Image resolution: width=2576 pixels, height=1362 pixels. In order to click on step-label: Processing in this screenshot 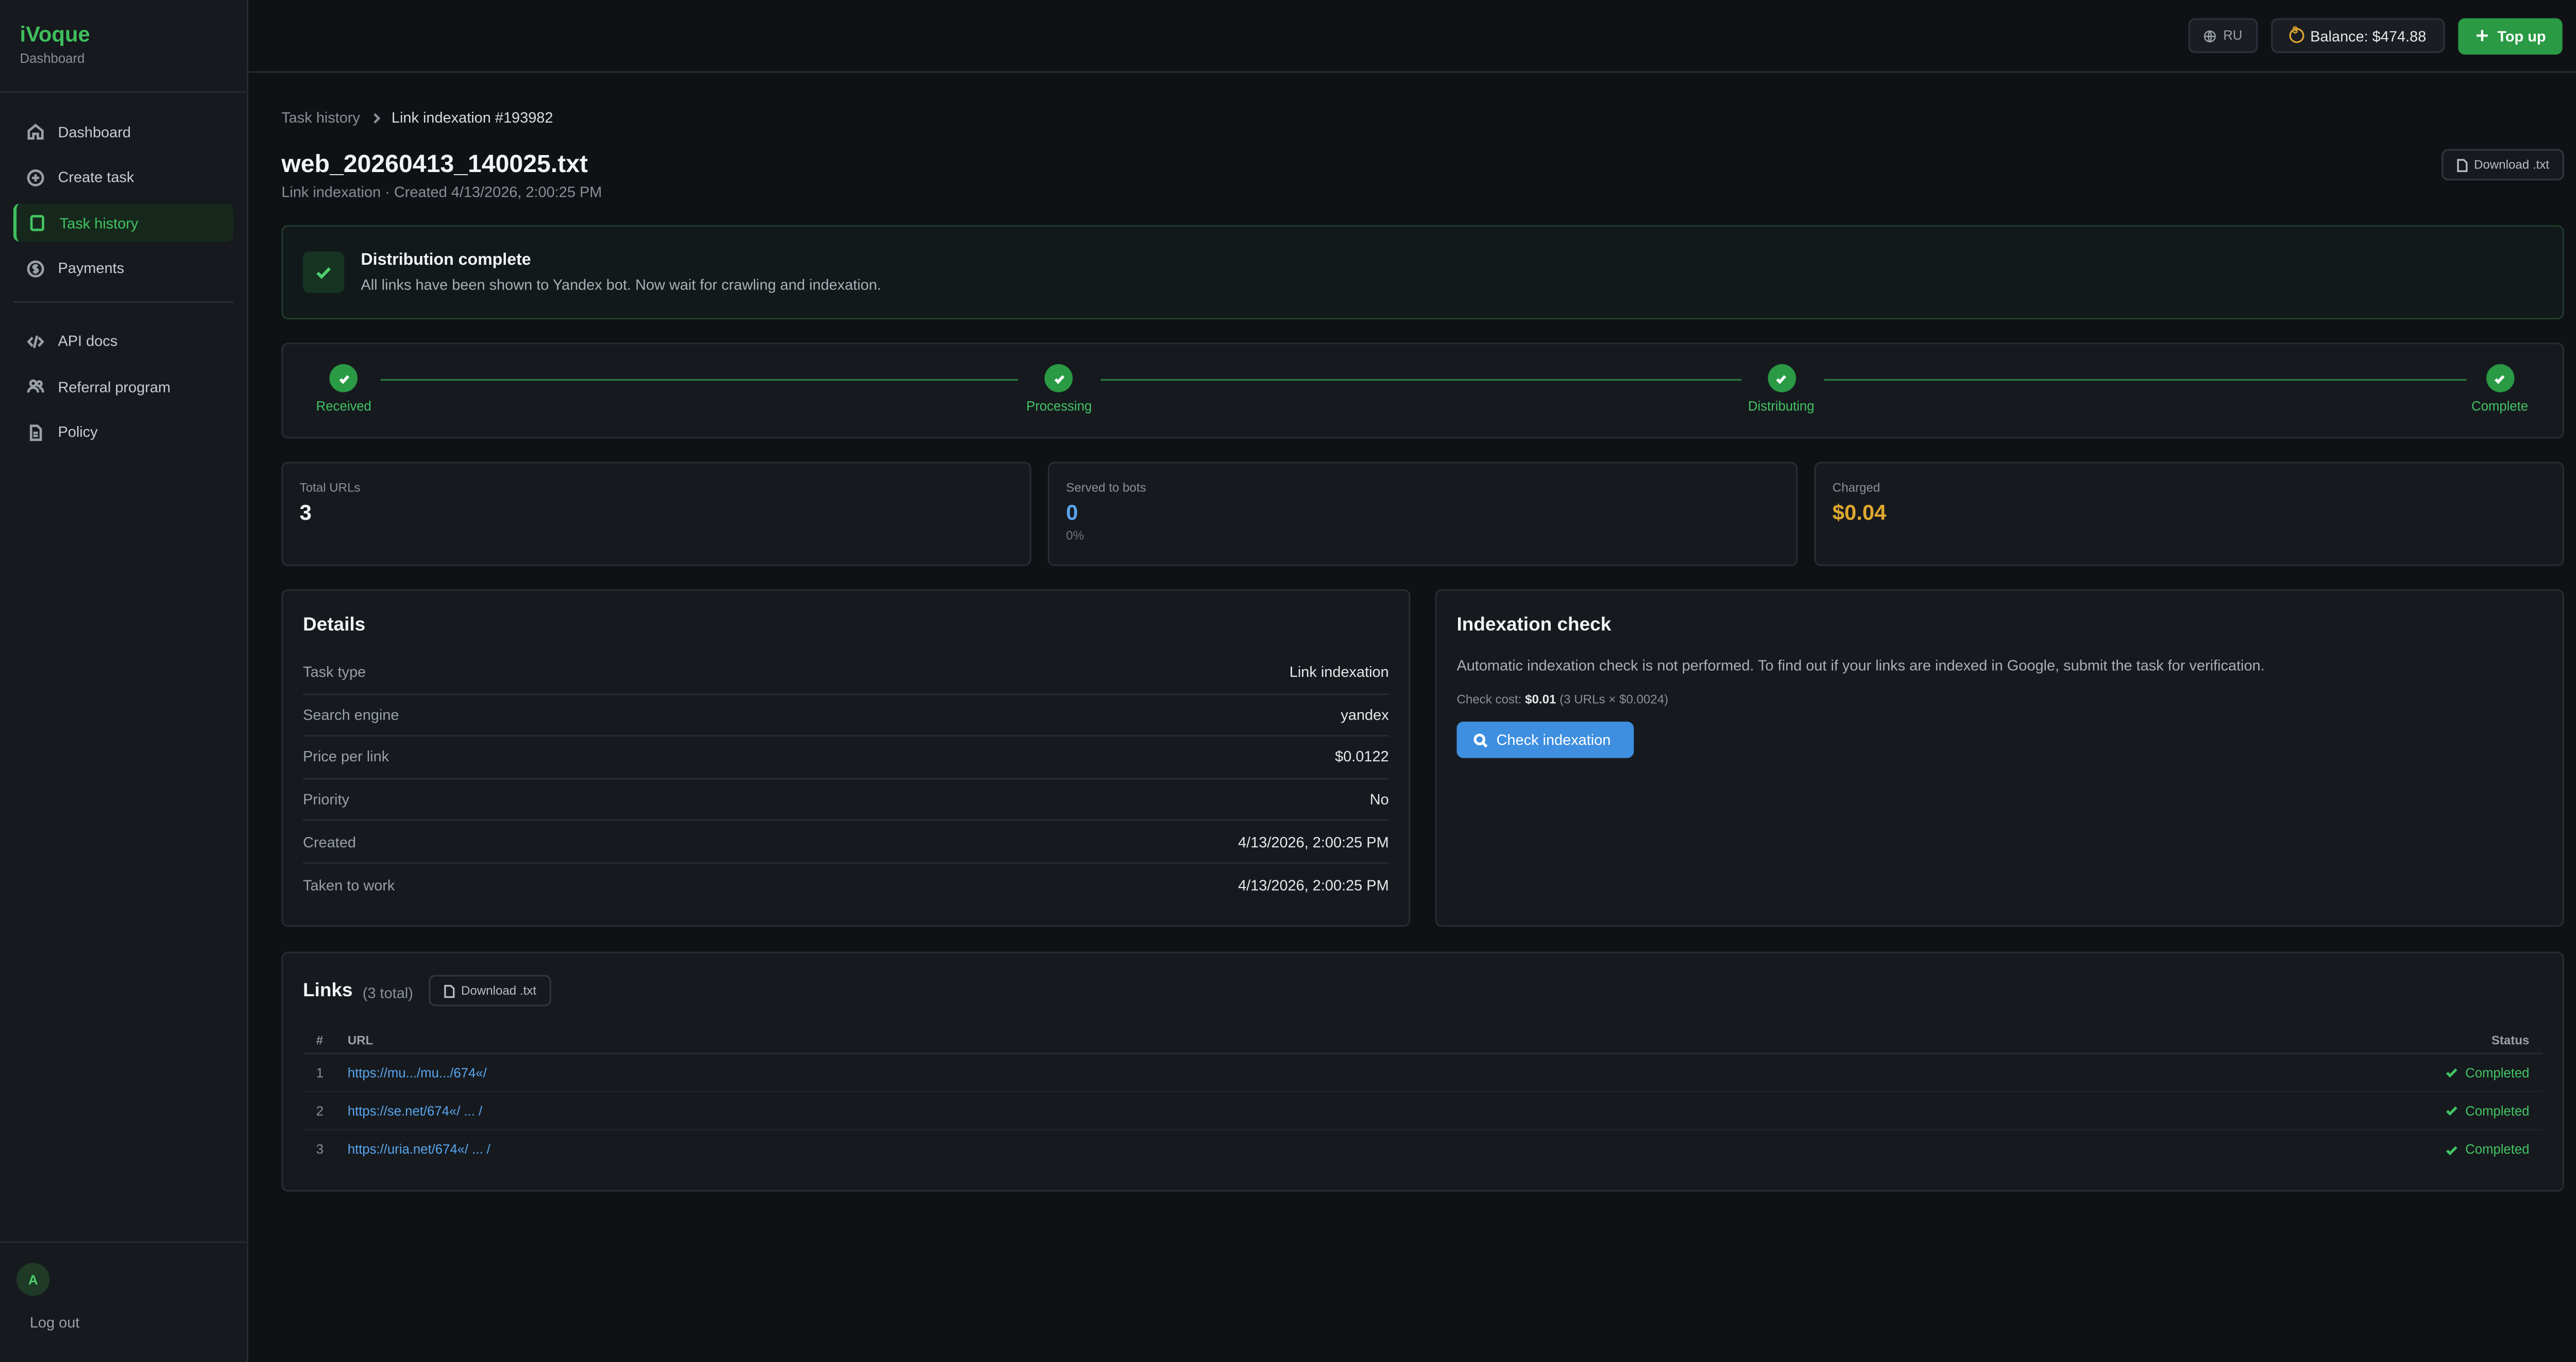, I will do `click(1059, 407)`.